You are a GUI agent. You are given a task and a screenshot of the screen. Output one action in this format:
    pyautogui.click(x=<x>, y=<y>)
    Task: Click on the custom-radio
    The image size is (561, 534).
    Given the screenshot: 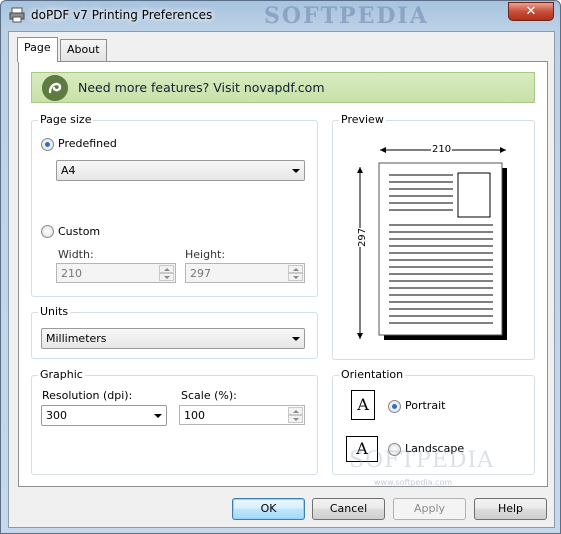 What is the action you would take?
    pyautogui.click(x=47, y=231)
    